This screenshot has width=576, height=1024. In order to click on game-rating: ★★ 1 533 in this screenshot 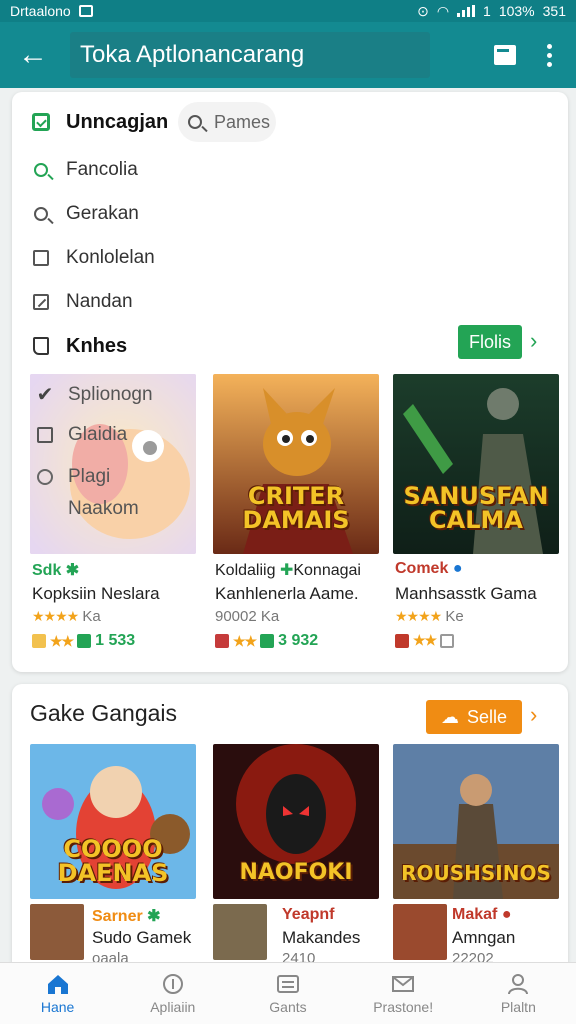, I will do `click(83, 641)`.